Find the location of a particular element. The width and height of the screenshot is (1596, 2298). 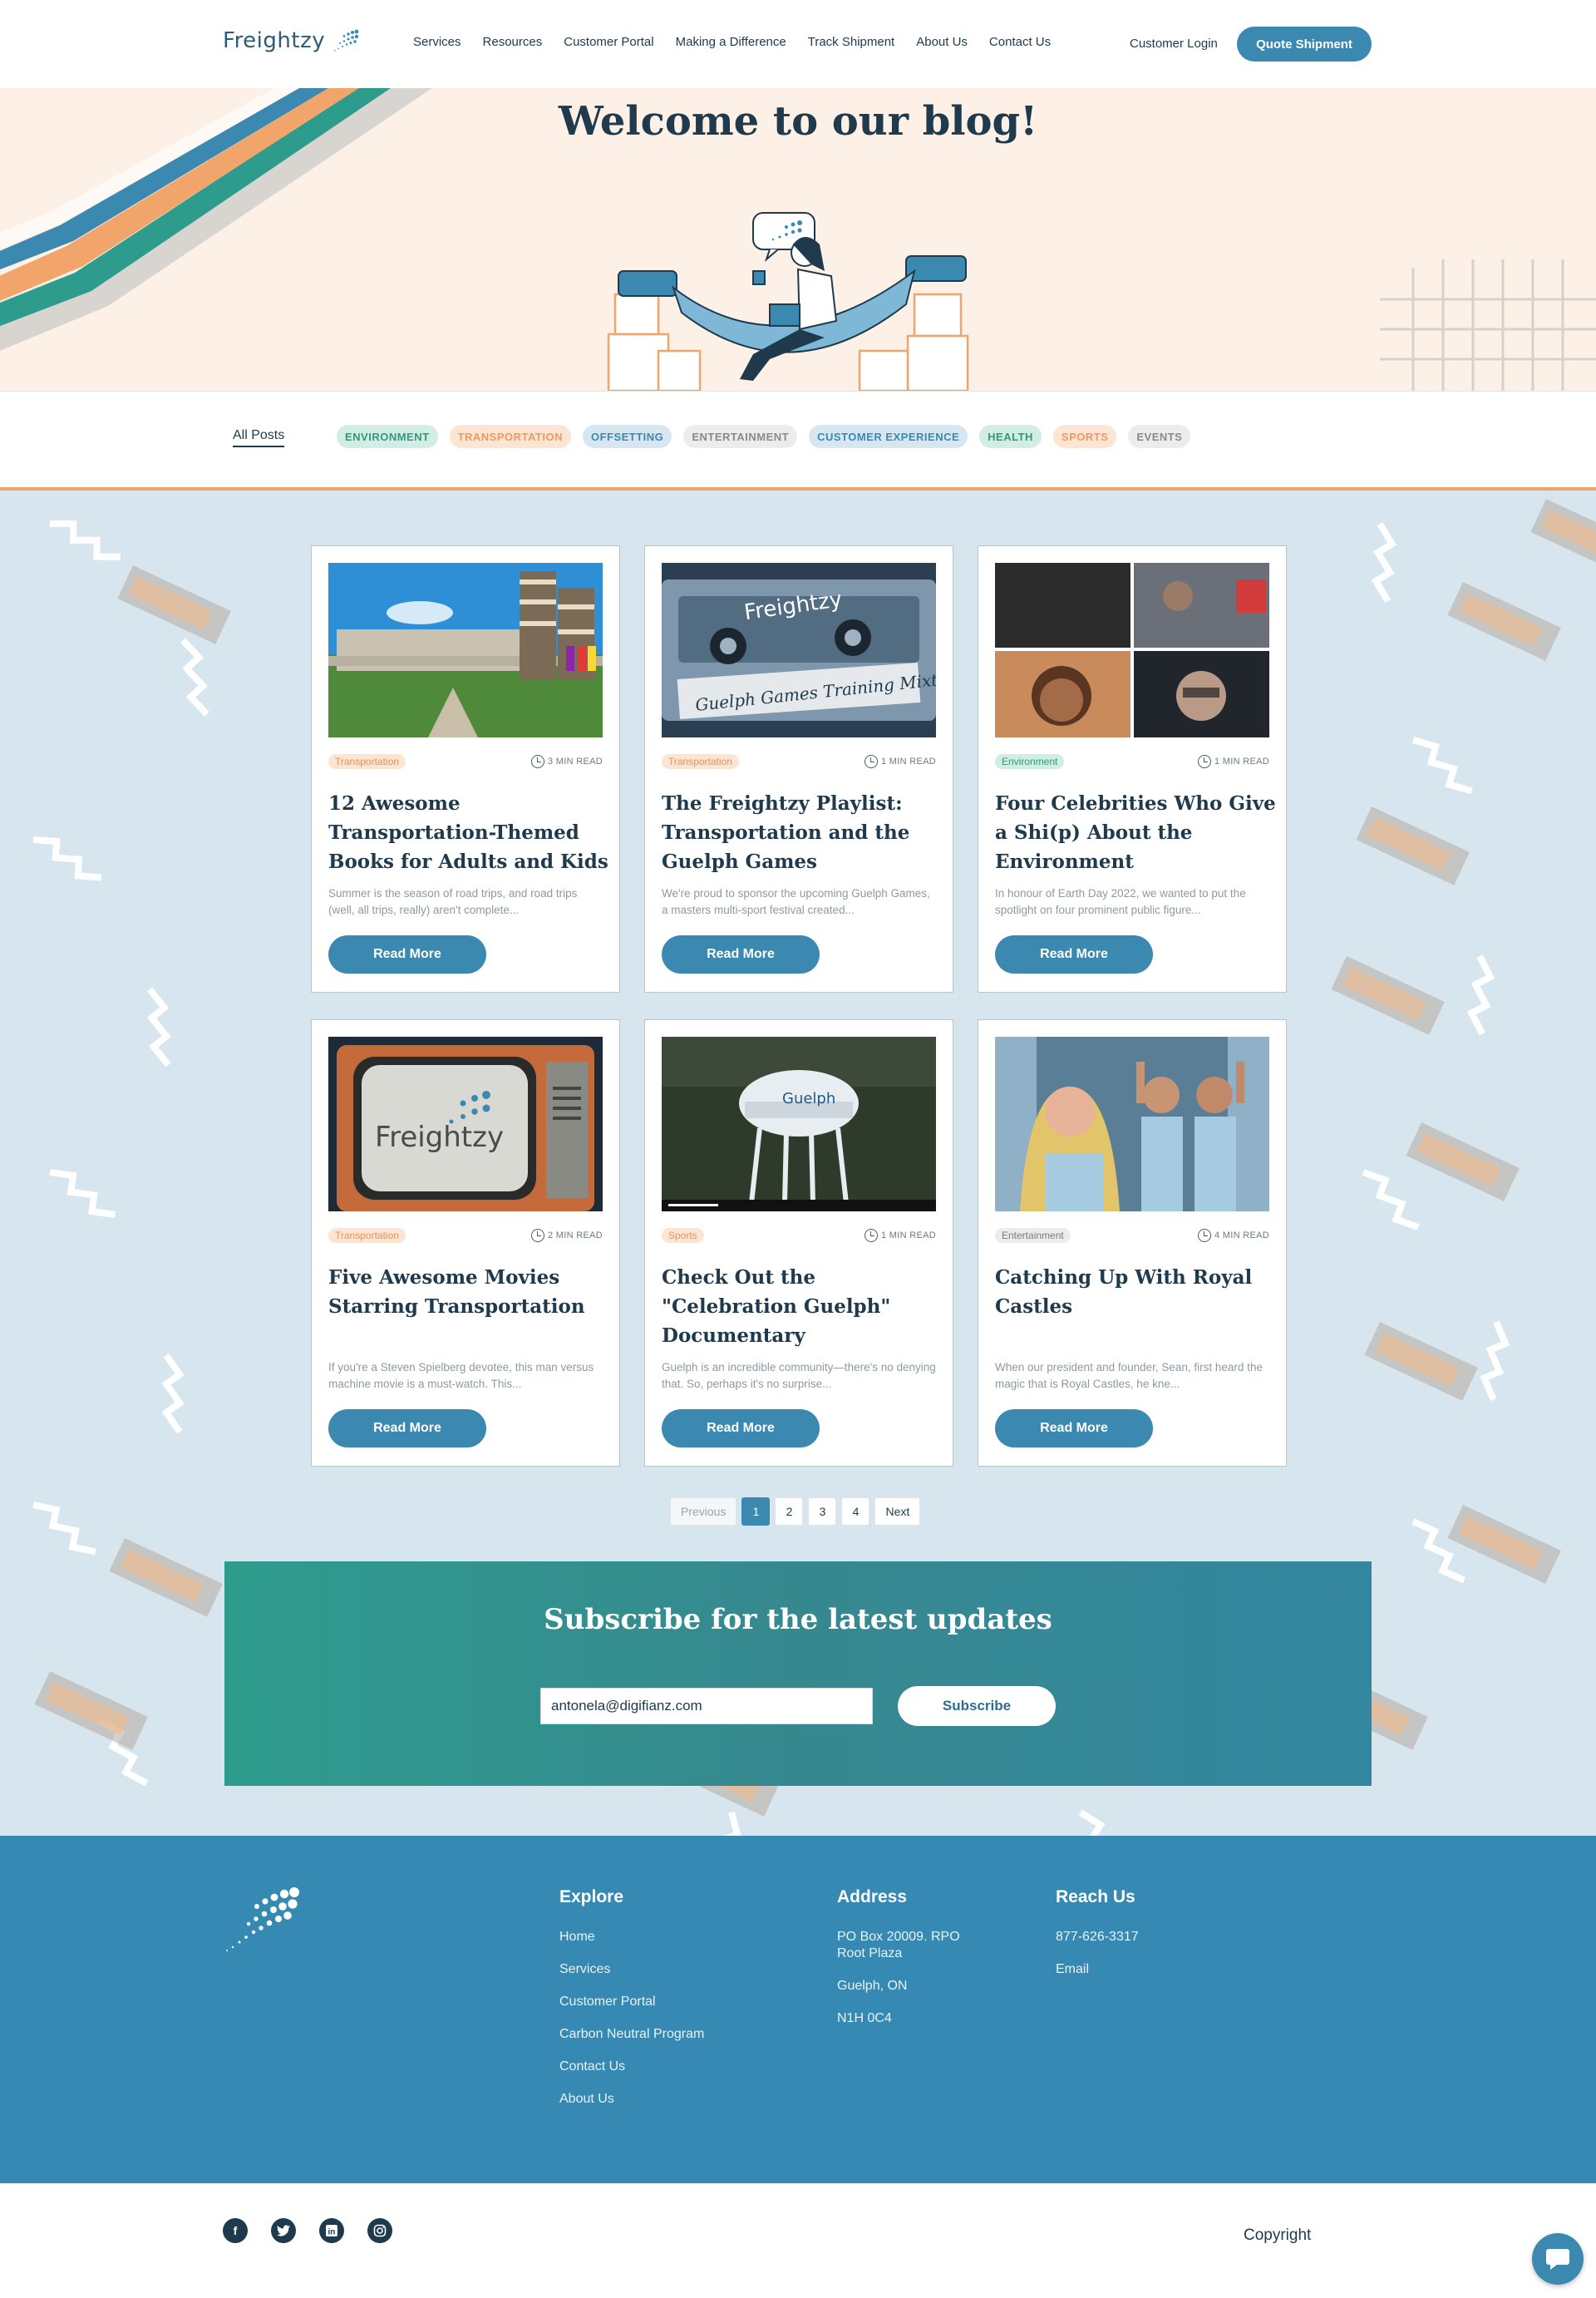

filter-chip-customer-experience: CUSTOMER EXPERIENCE is located at coordinates (889, 436).